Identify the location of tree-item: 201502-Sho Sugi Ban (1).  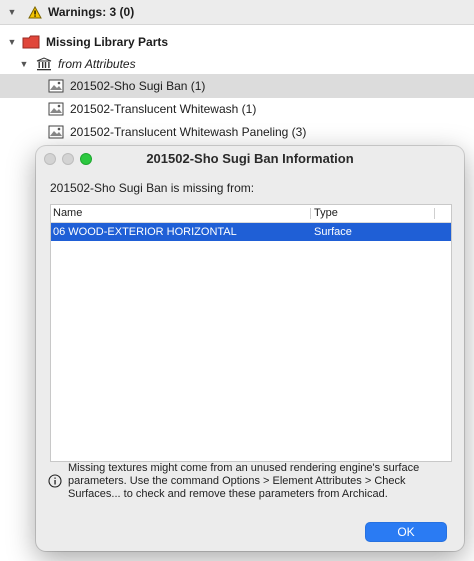
(237, 86).